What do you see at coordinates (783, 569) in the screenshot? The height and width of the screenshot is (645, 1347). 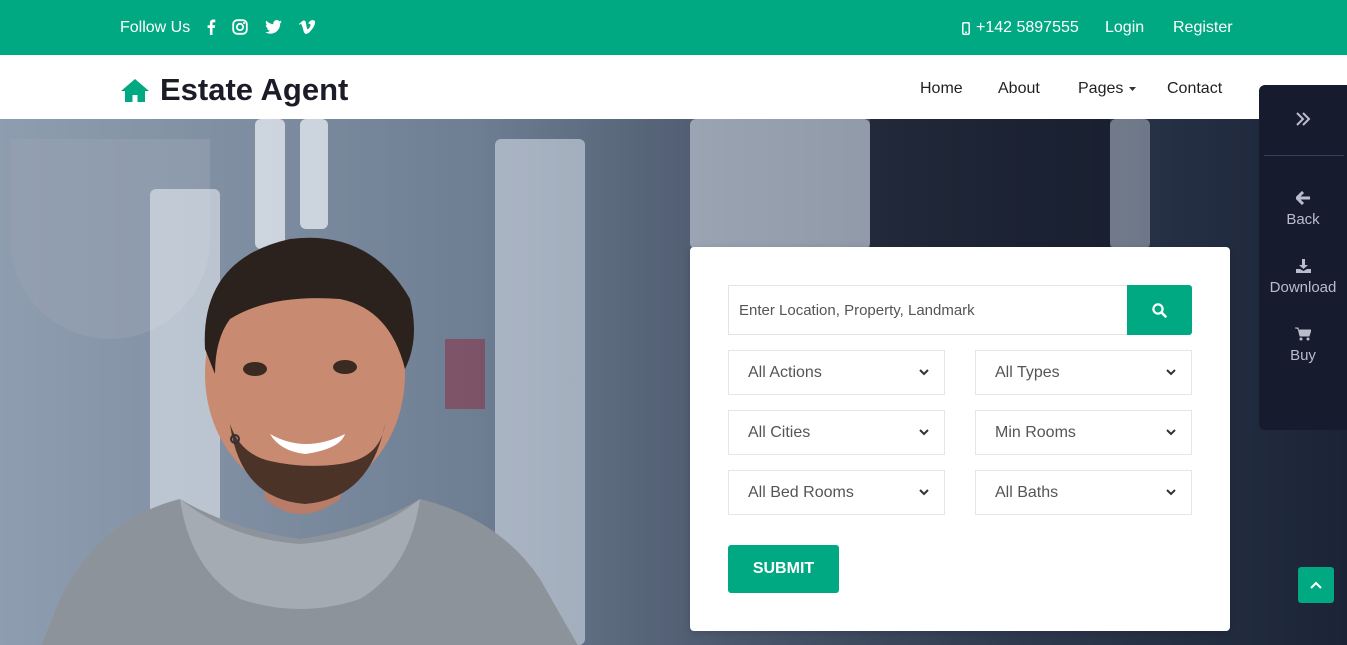 I see `submit-button: SUBMIT` at bounding box center [783, 569].